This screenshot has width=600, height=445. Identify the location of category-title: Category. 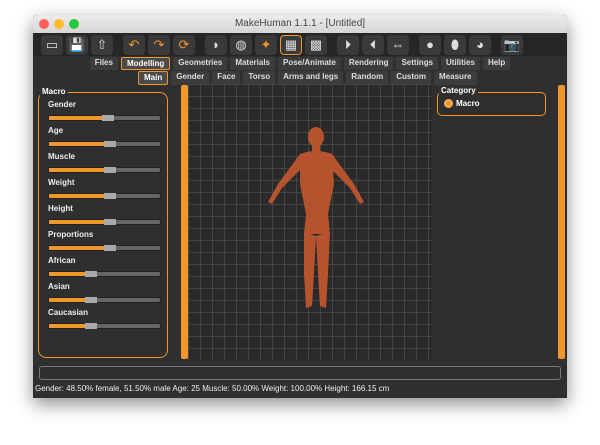
(458, 90).